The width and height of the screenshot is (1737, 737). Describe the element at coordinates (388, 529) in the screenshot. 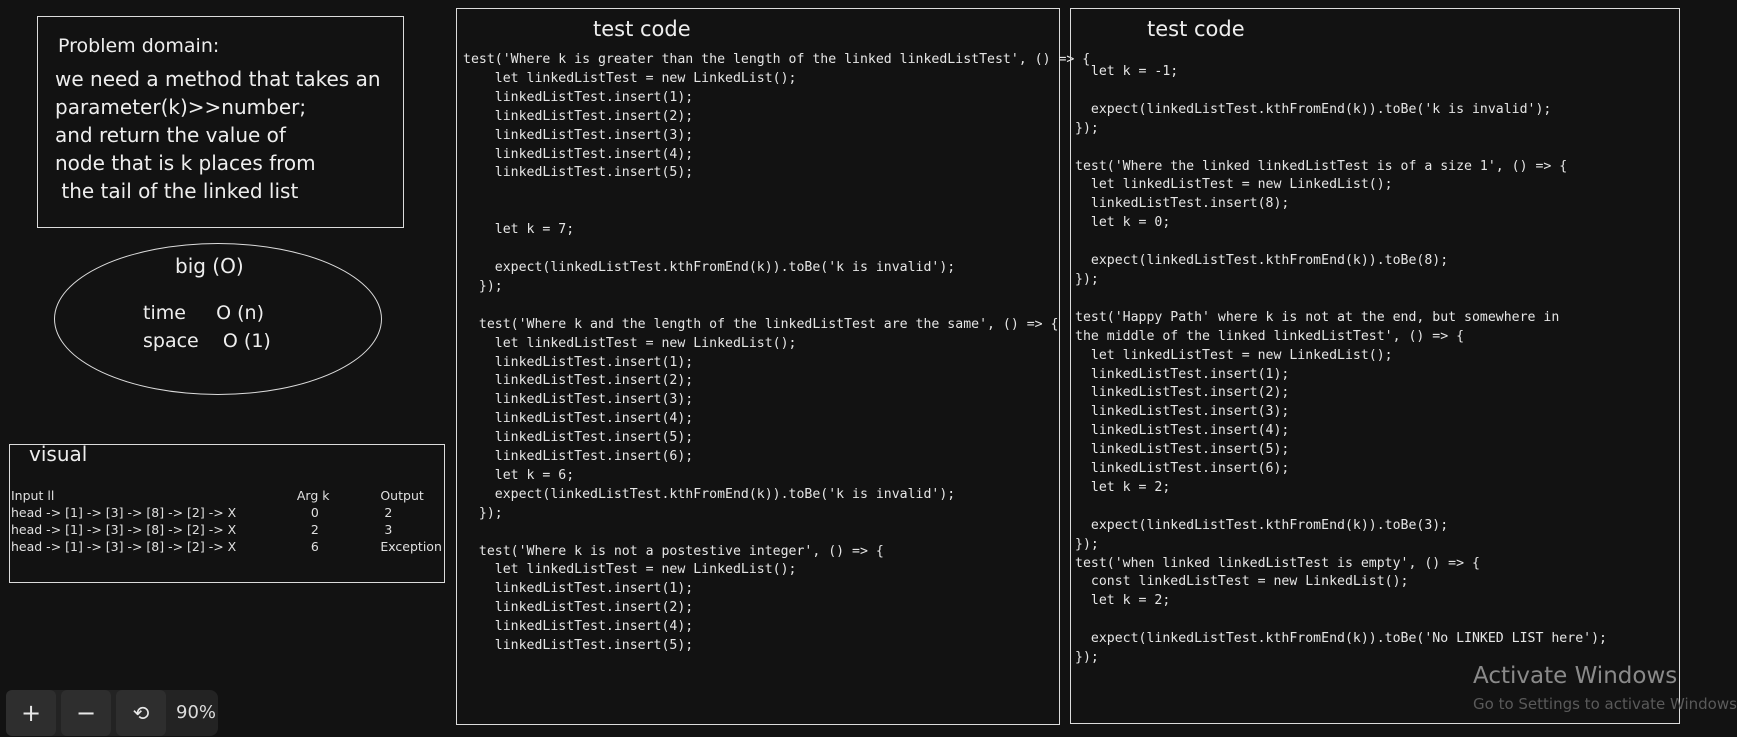

I see `cell-output: 3` at that location.